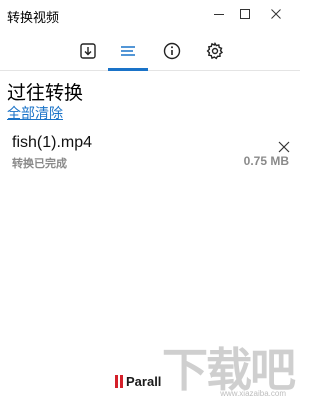 The width and height of the screenshot is (320, 400). I want to click on conversion-status: 转换已完成, so click(39, 164).